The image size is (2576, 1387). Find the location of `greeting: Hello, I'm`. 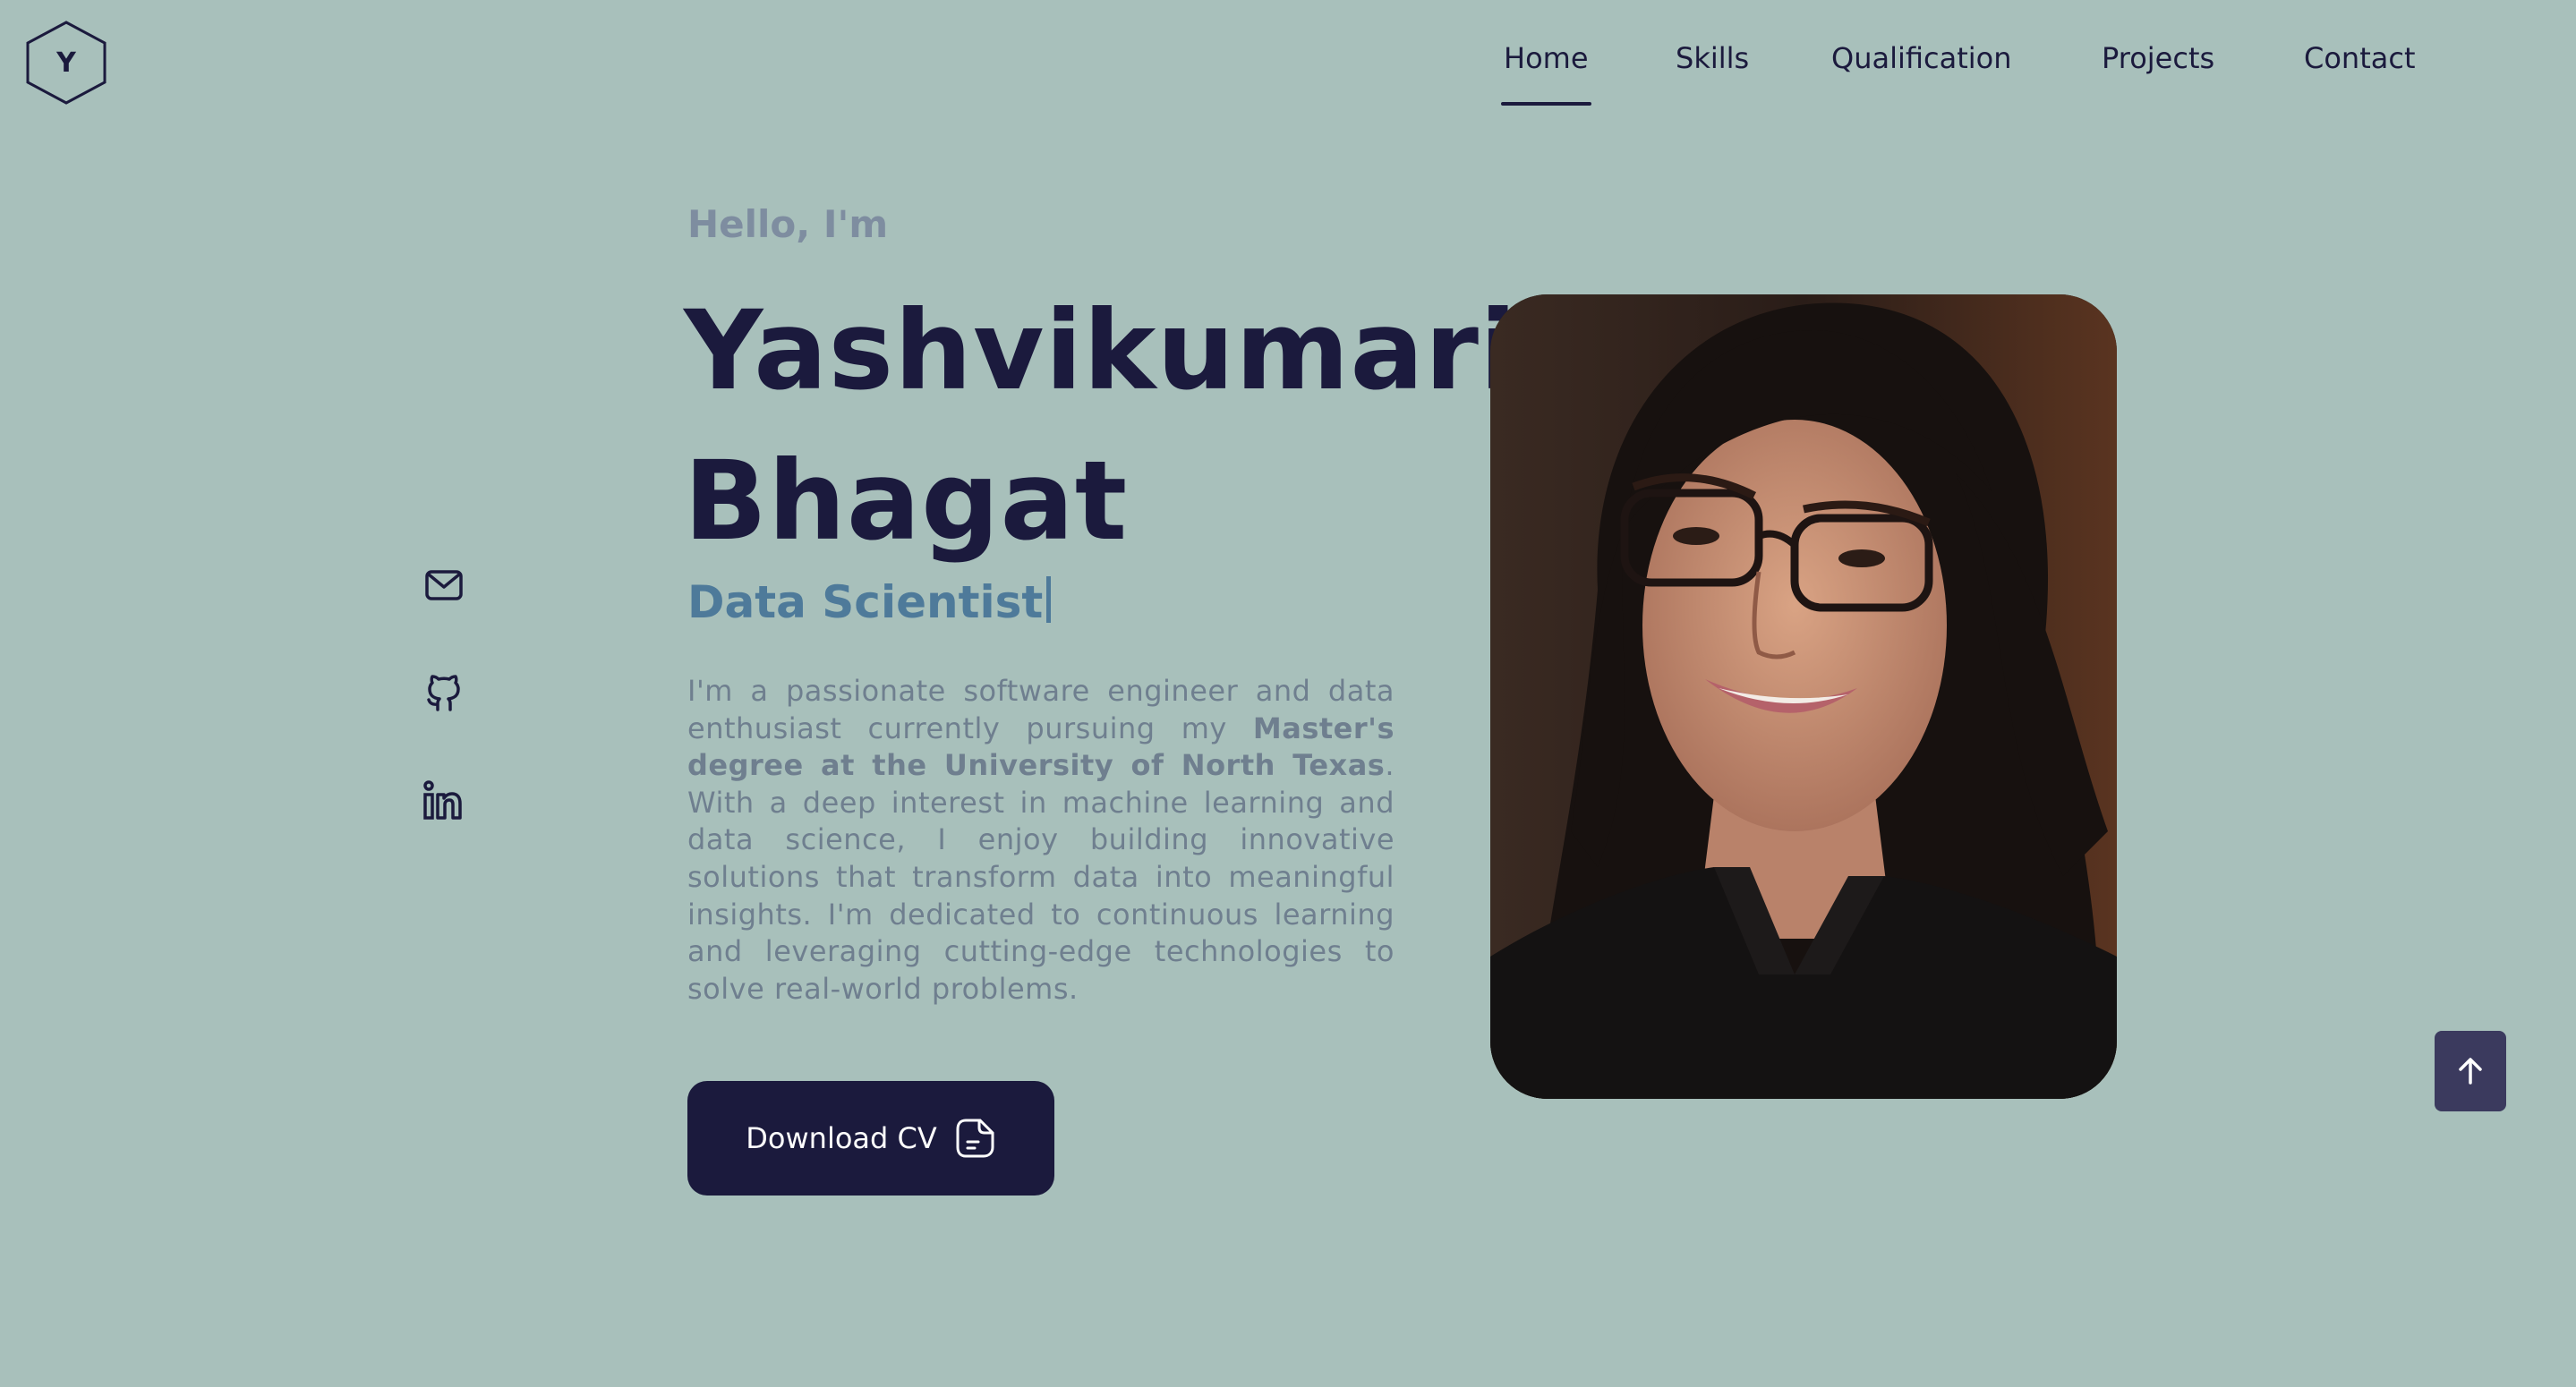

greeting: Hello, I'm is located at coordinates (788, 224).